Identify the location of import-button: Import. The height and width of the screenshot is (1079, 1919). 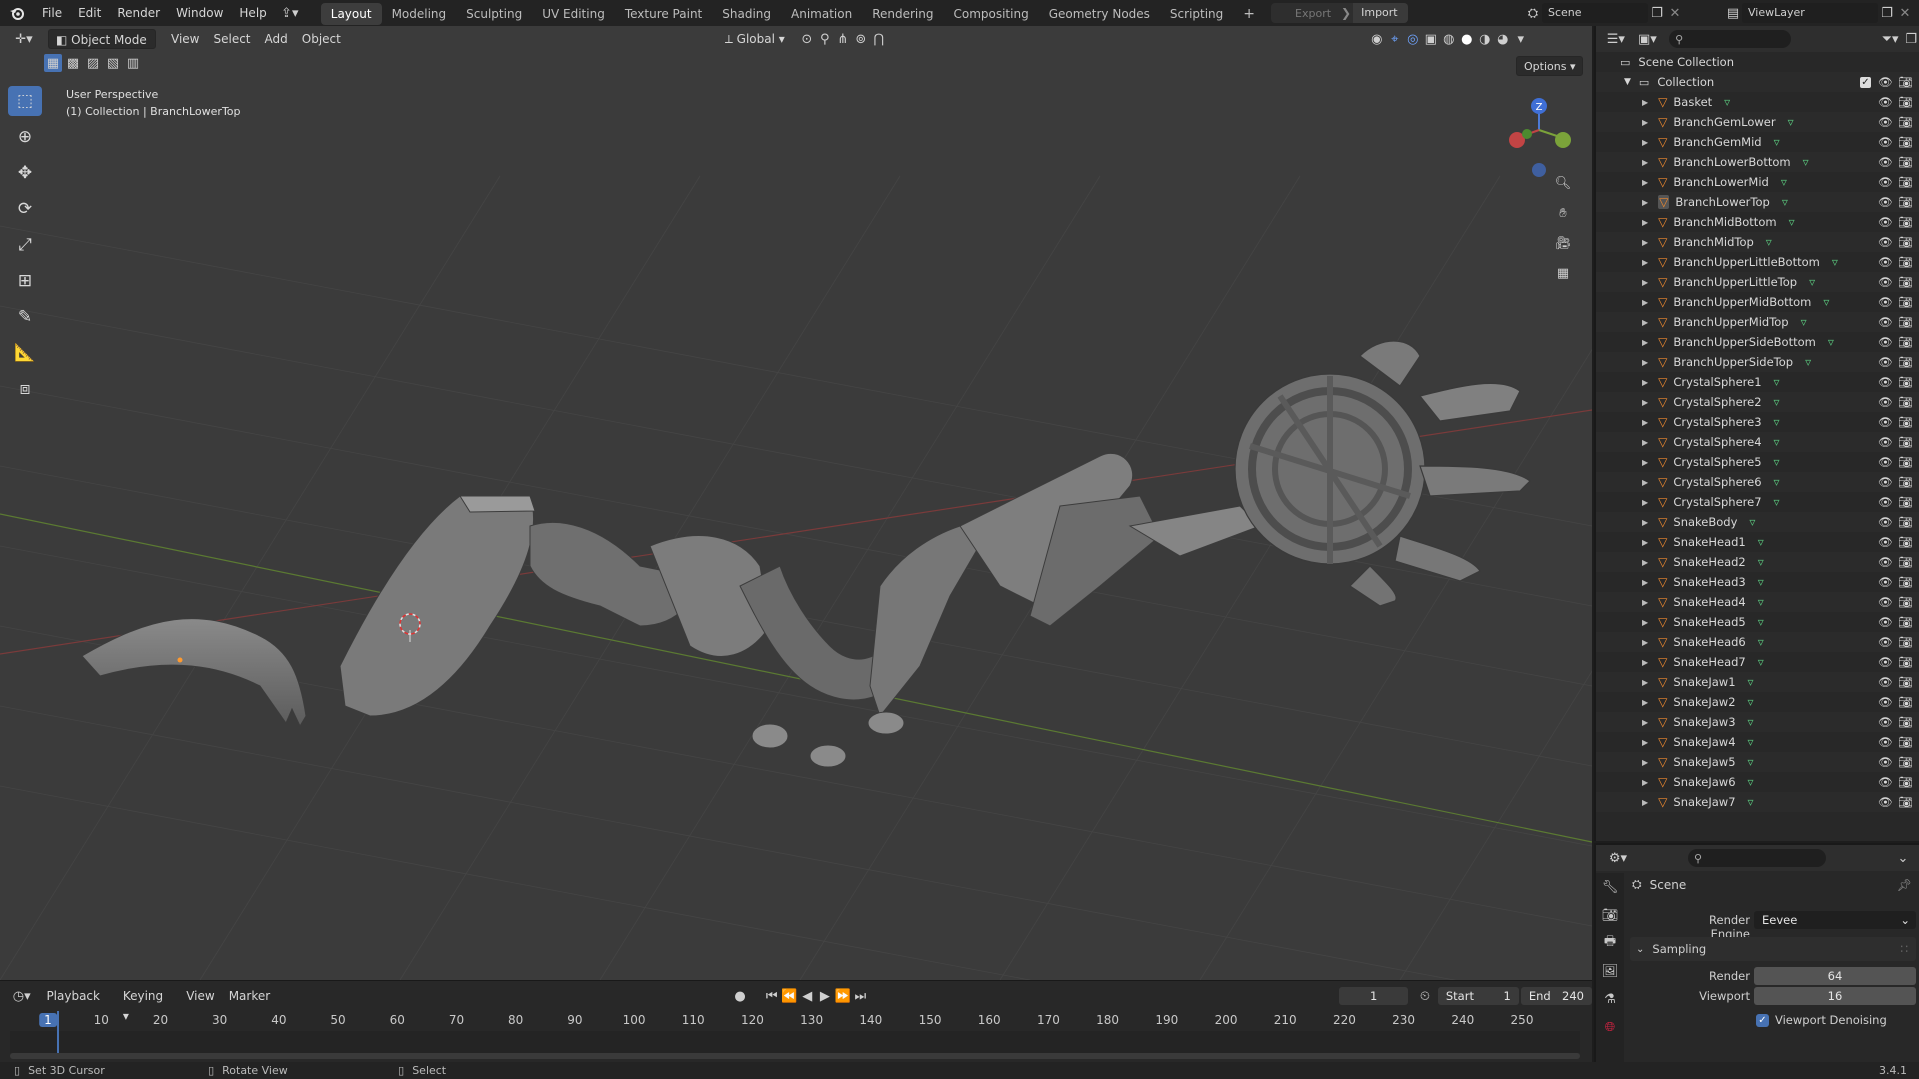
(1380, 13).